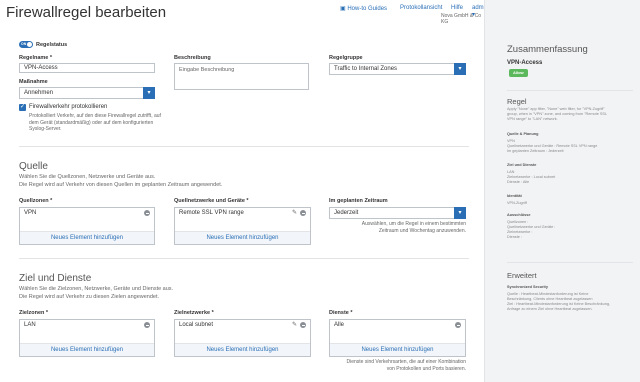 The height and width of the screenshot is (382, 640). I want to click on source-networks-label: Quellnetzwerke und Geräte *, so click(211, 201).